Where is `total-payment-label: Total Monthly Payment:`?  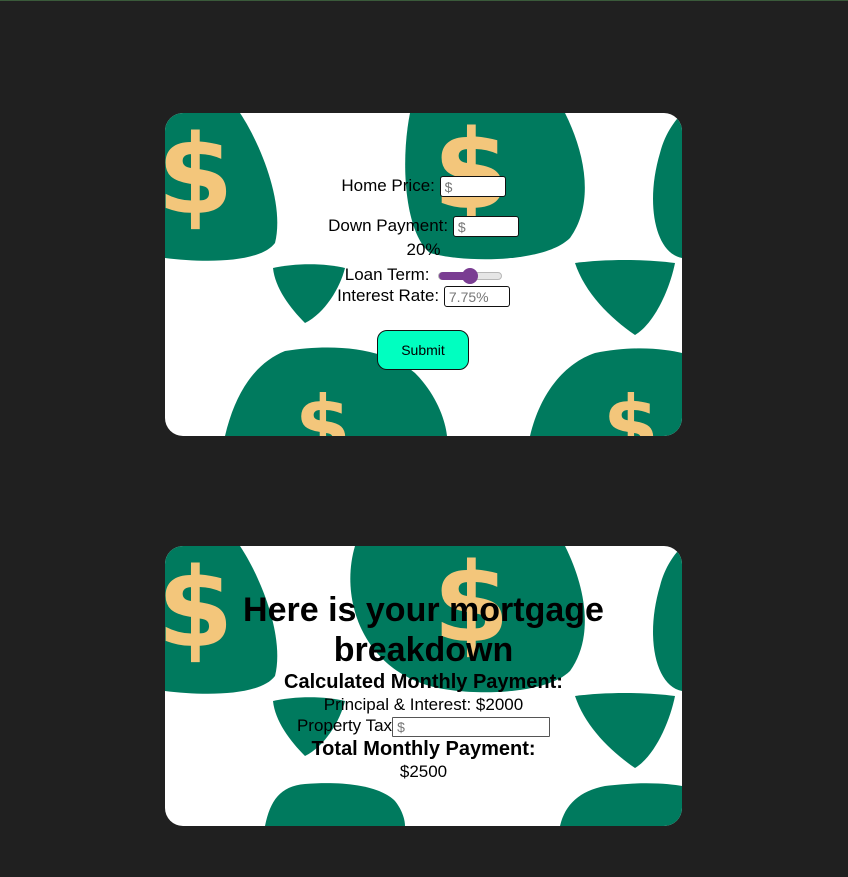
total-payment-label: Total Monthly Payment: is located at coordinates (423, 749).